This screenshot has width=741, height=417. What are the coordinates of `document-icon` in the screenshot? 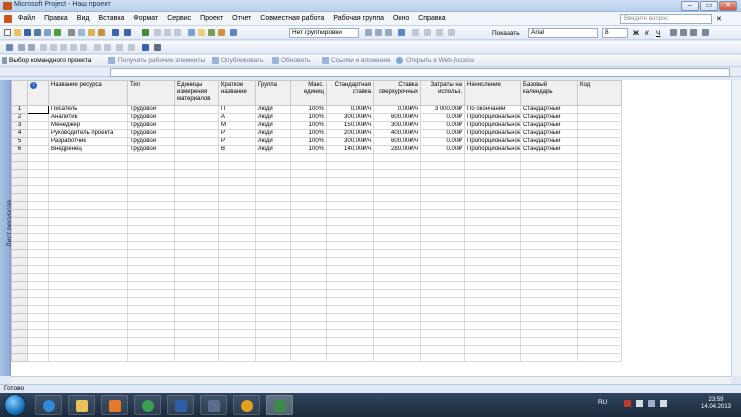 It's located at (8, 19).